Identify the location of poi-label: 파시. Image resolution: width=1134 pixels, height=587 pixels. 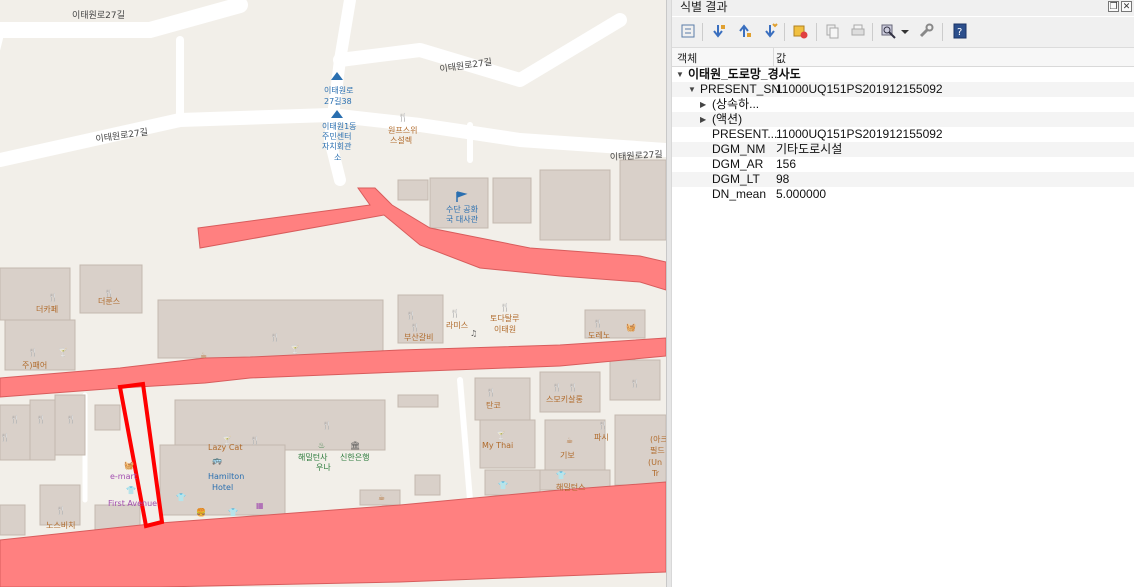
(601, 437).